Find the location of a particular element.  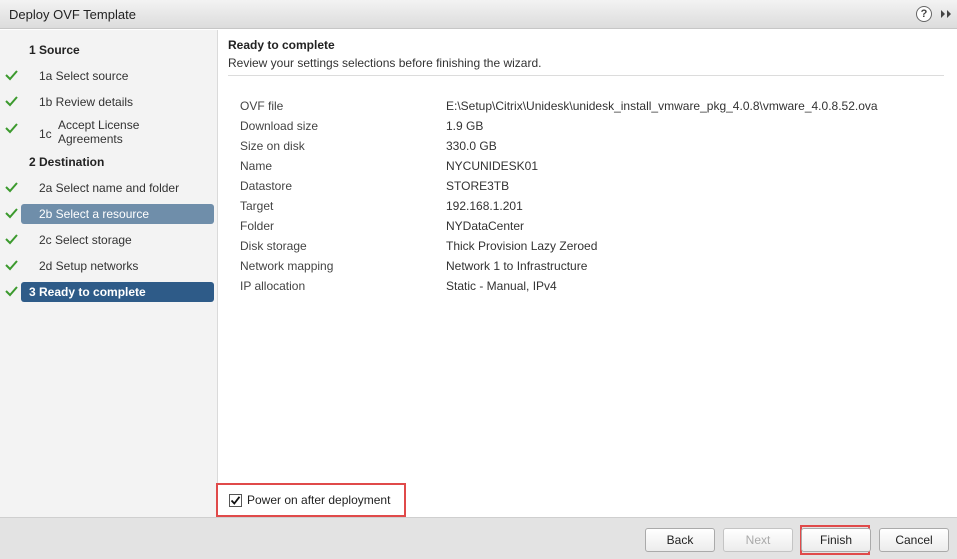

summary-key: Network mapping is located at coordinates (287, 266).